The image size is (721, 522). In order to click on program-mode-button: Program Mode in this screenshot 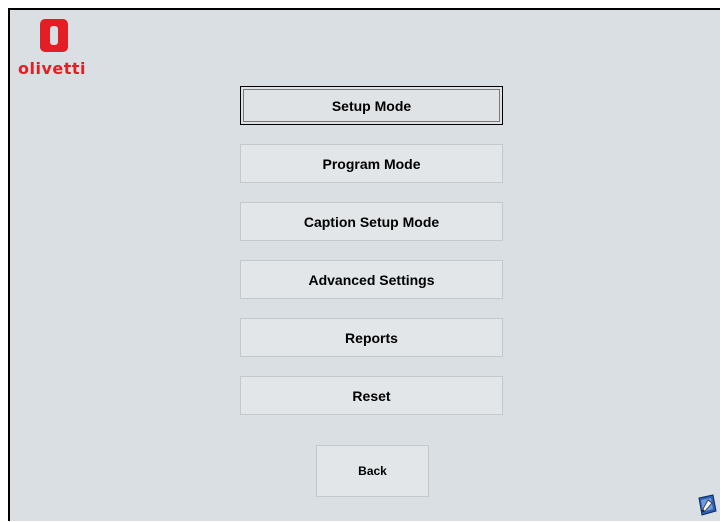, I will do `click(371, 163)`.